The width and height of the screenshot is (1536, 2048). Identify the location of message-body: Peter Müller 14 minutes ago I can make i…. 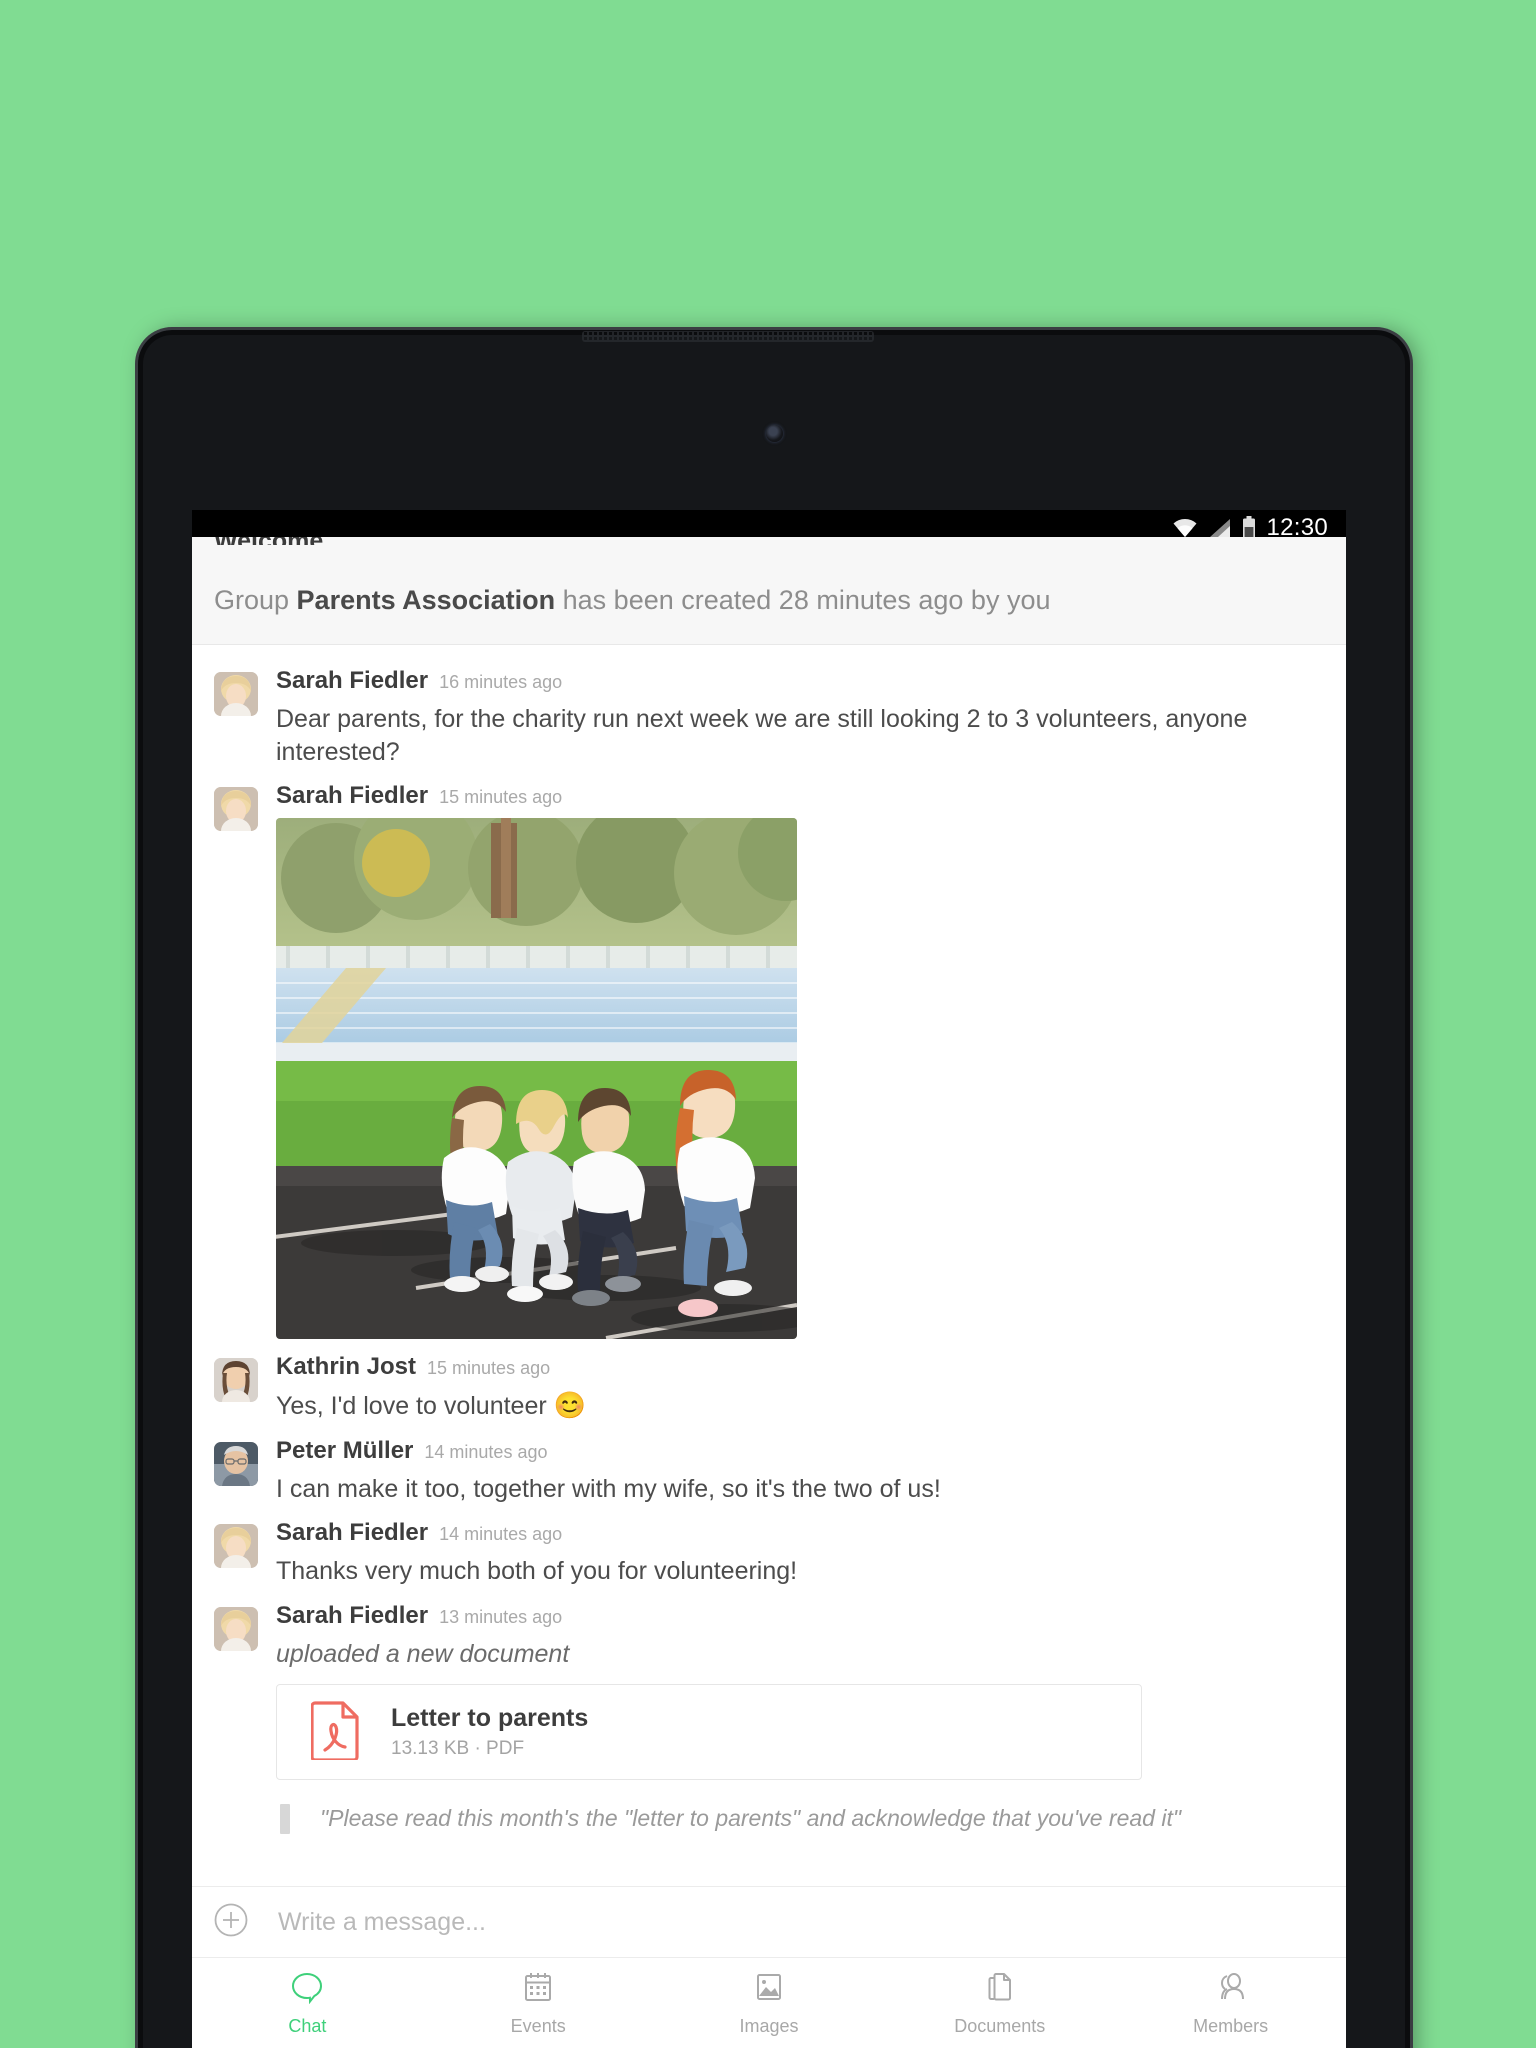
(800, 1471).